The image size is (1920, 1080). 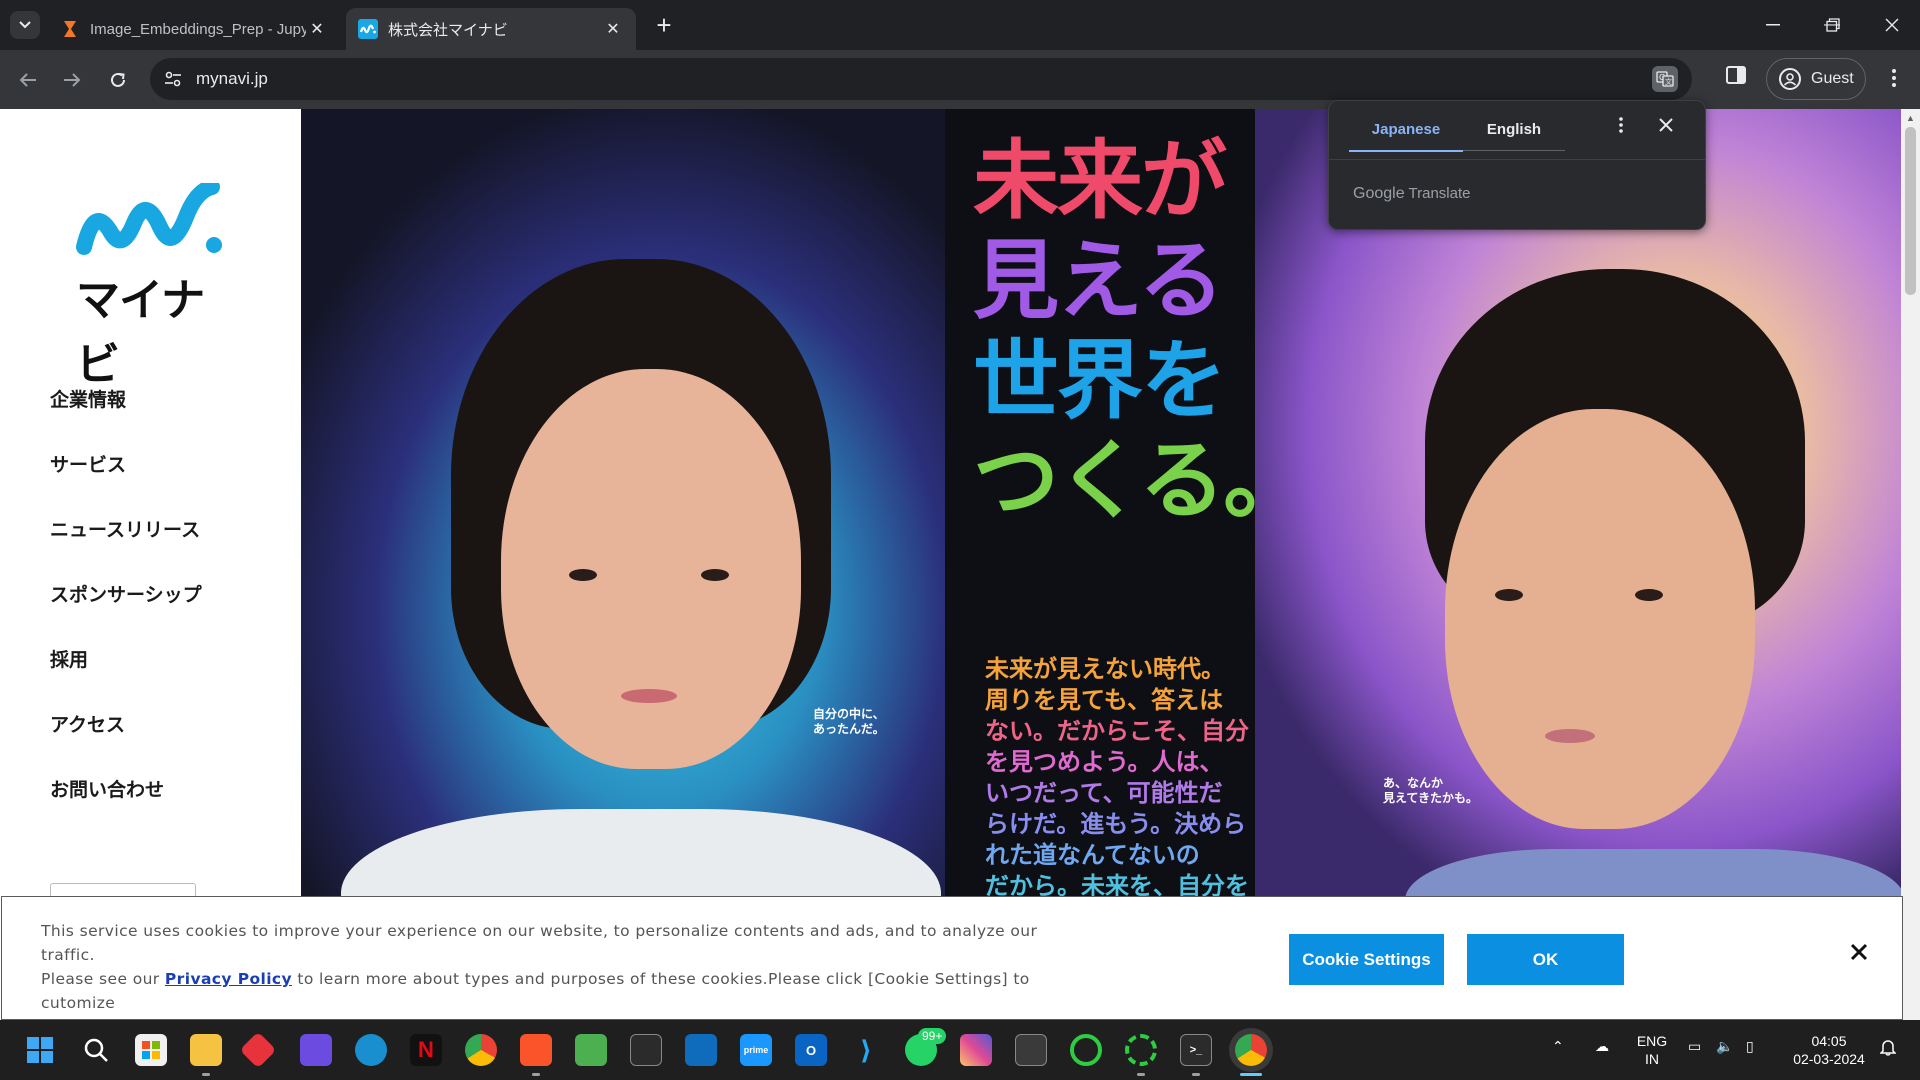 What do you see at coordinates (1086, 1050) in the screenshot?
I see `green-ring-icon` at bounding box center [1086, 1050].